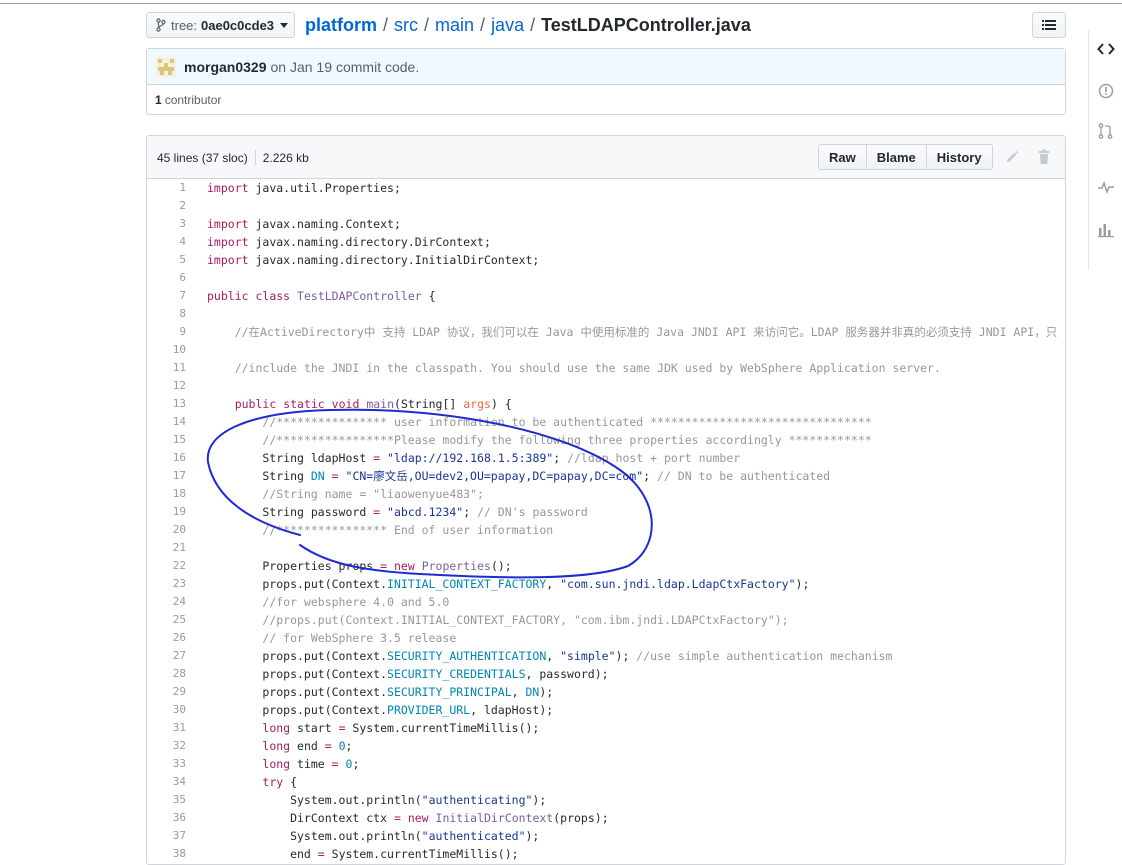  I want to click on code-token: try, so click(273, 782).